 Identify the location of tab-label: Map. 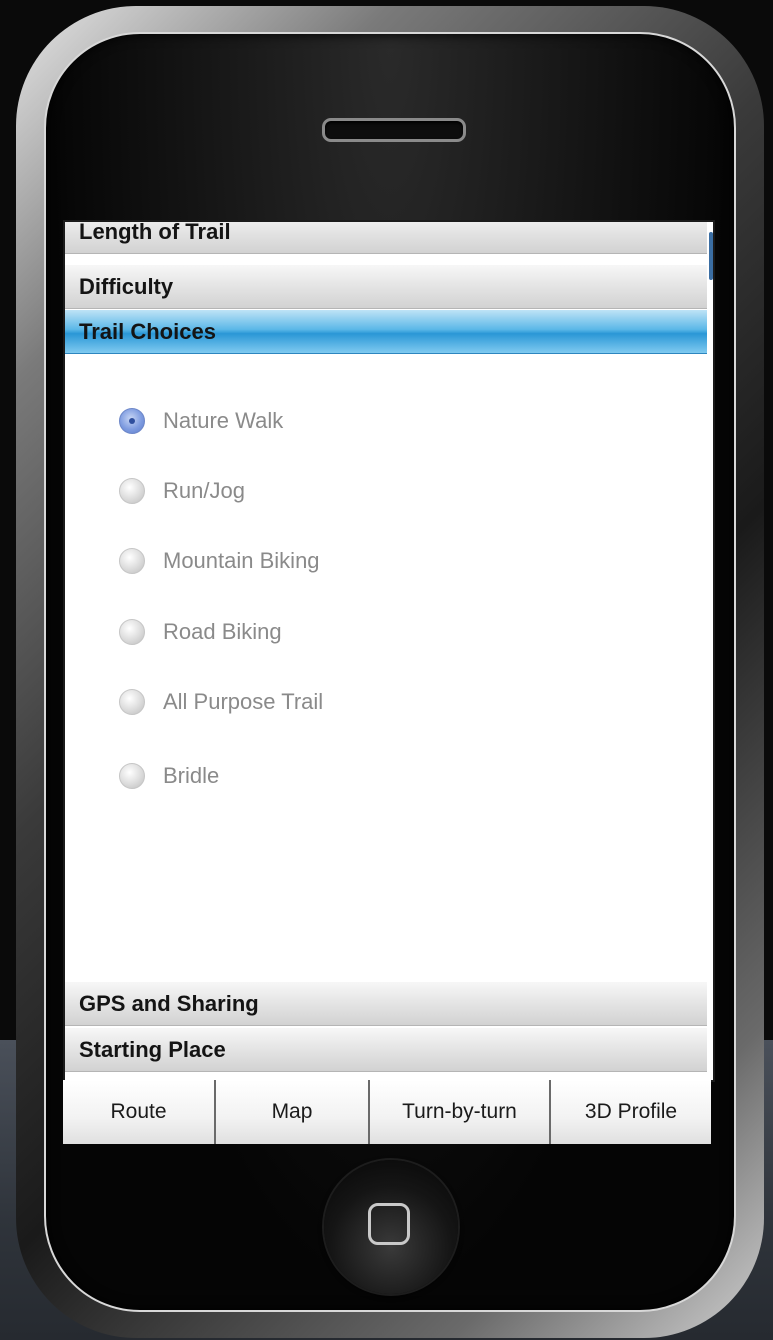
(292, 1111).